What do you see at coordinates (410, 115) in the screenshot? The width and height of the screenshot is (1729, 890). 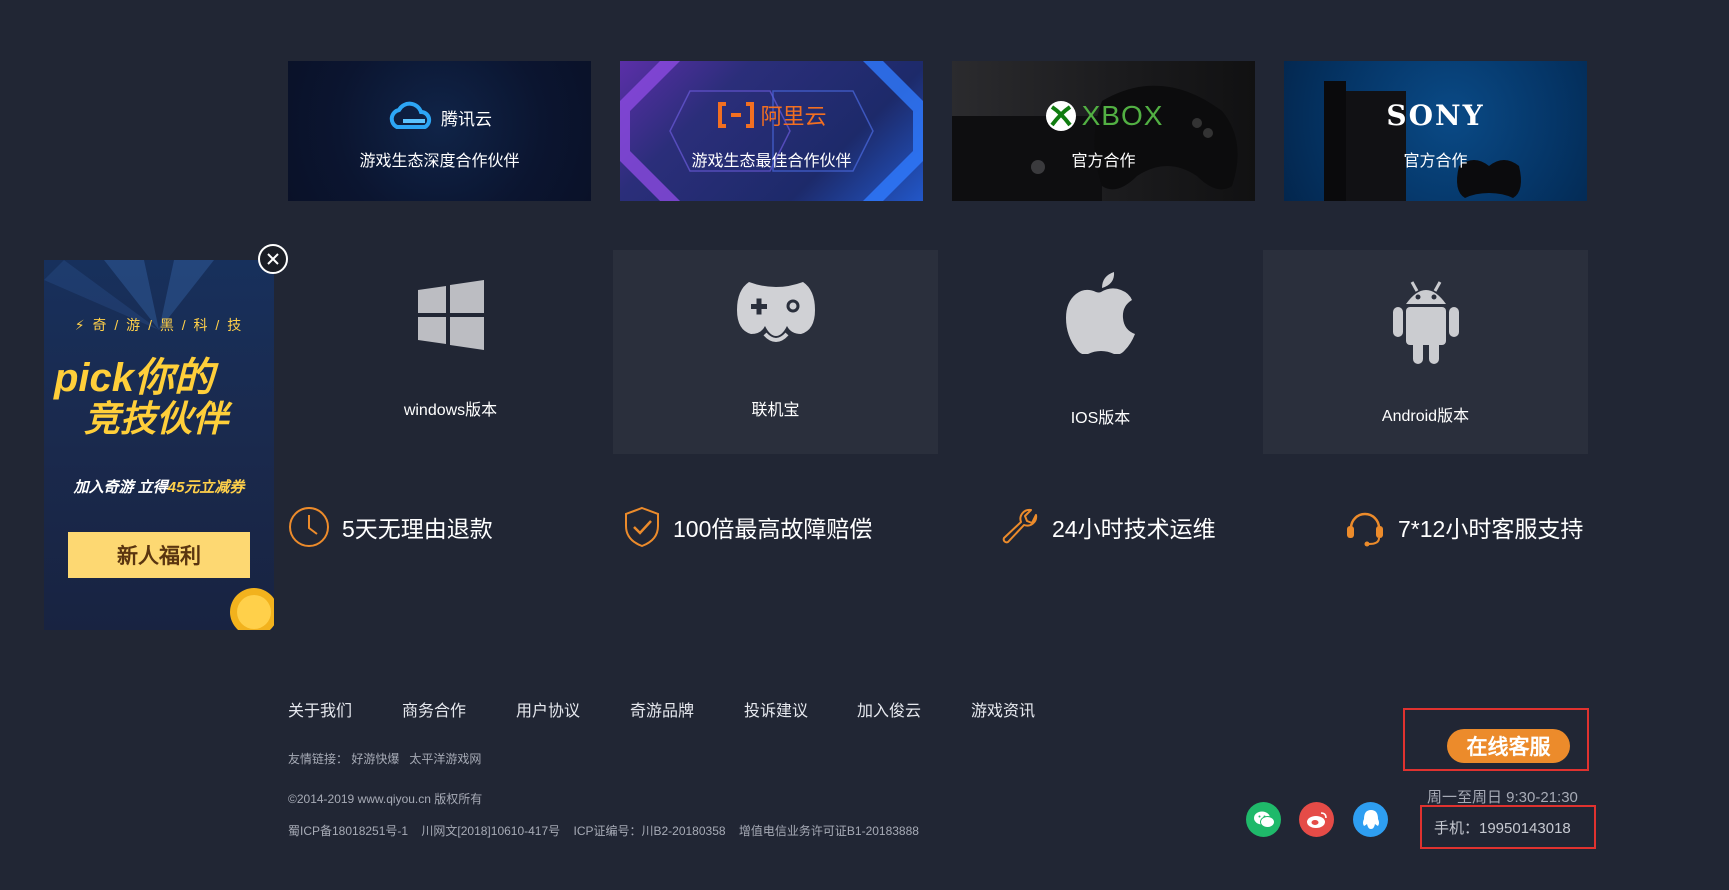 I see `cloud-icon` at bounding box center [410, 115].